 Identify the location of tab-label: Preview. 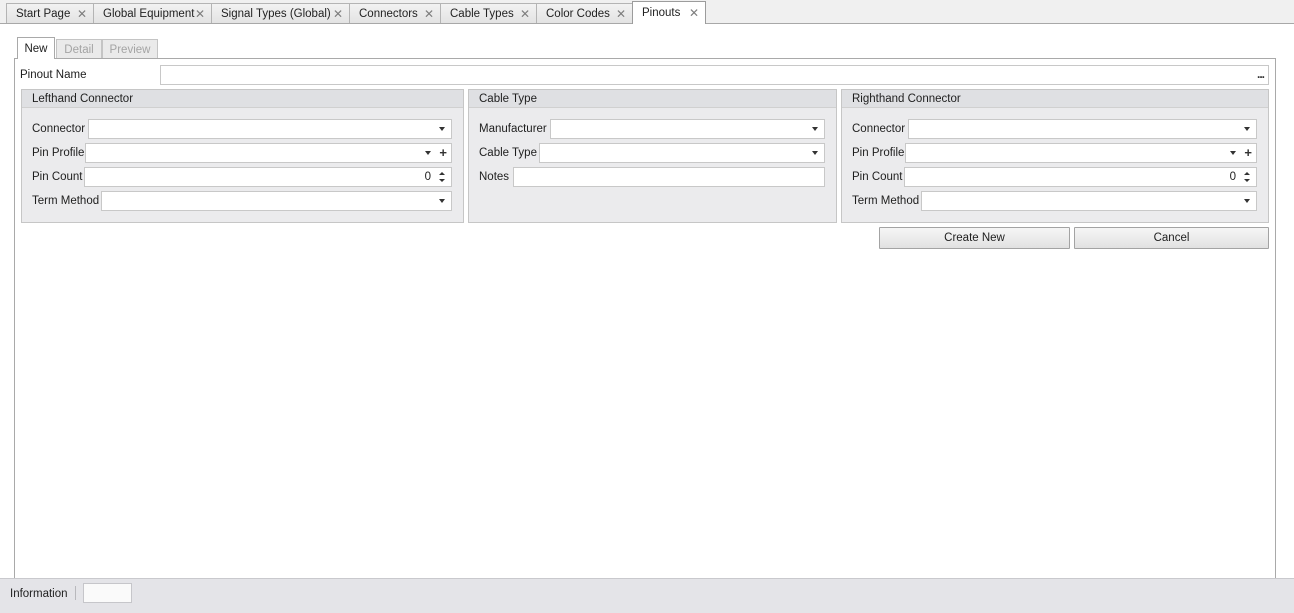
(130, 49).